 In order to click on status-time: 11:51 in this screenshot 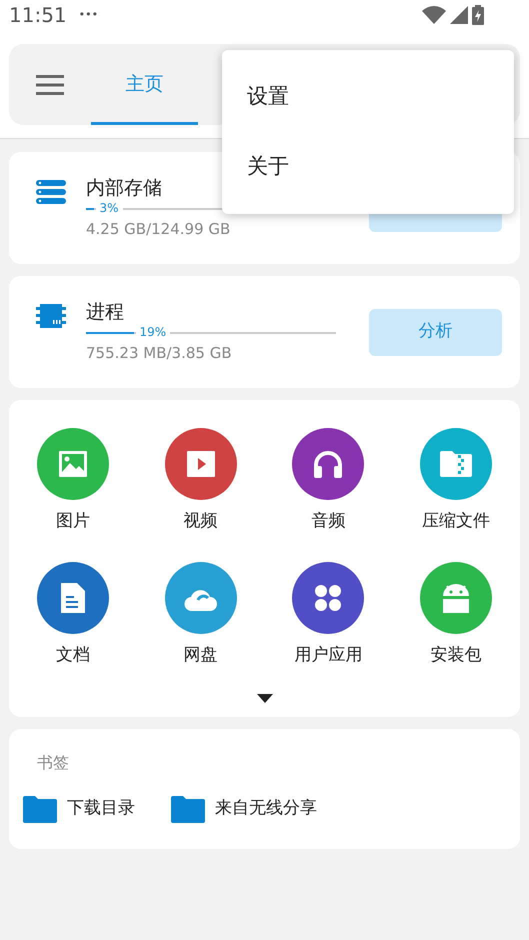, I will do `click(38, 15)`.